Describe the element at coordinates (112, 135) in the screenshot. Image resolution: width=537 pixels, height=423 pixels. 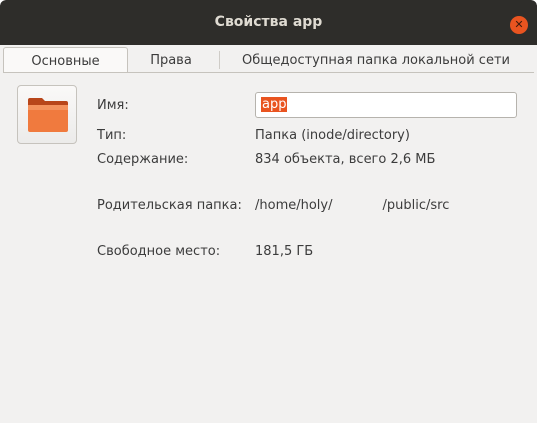
I see `type-label: Тип:` at that location.